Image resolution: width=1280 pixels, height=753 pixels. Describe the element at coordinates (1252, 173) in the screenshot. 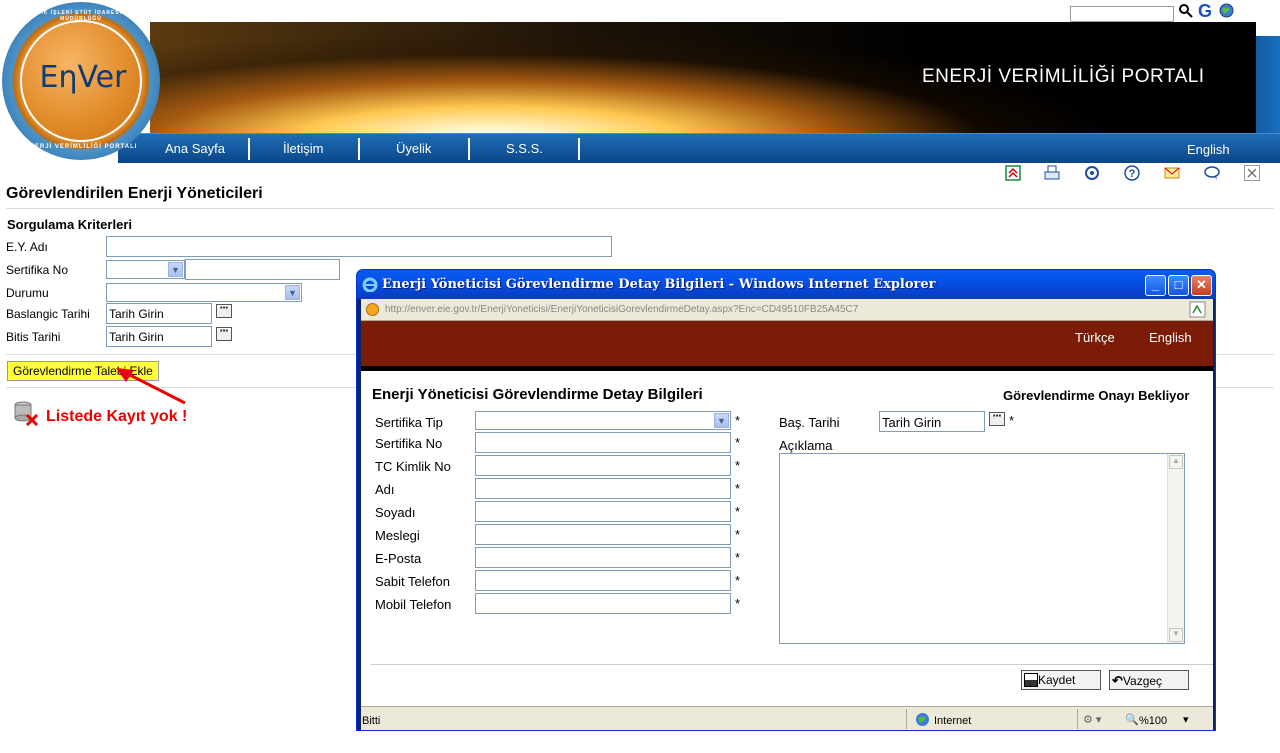

I see `close-icon` at that location.